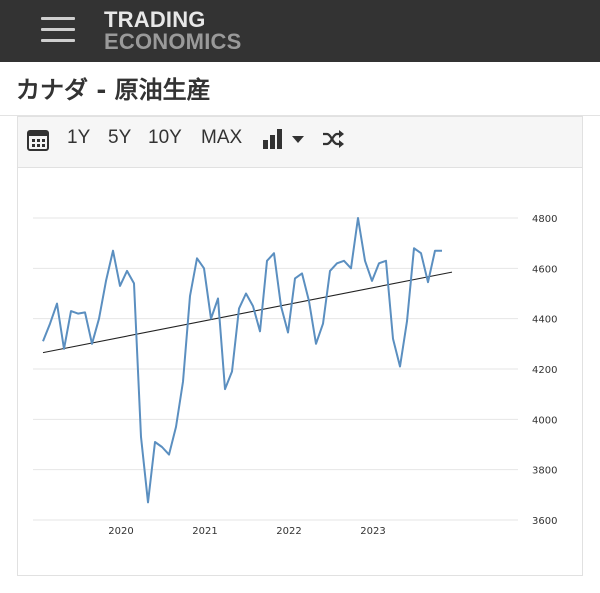 The height and width of the screenshot is (593, 600). Describe the element at coordinates (38, 140) in the screenshot. I see `calendar-icon` at that location.